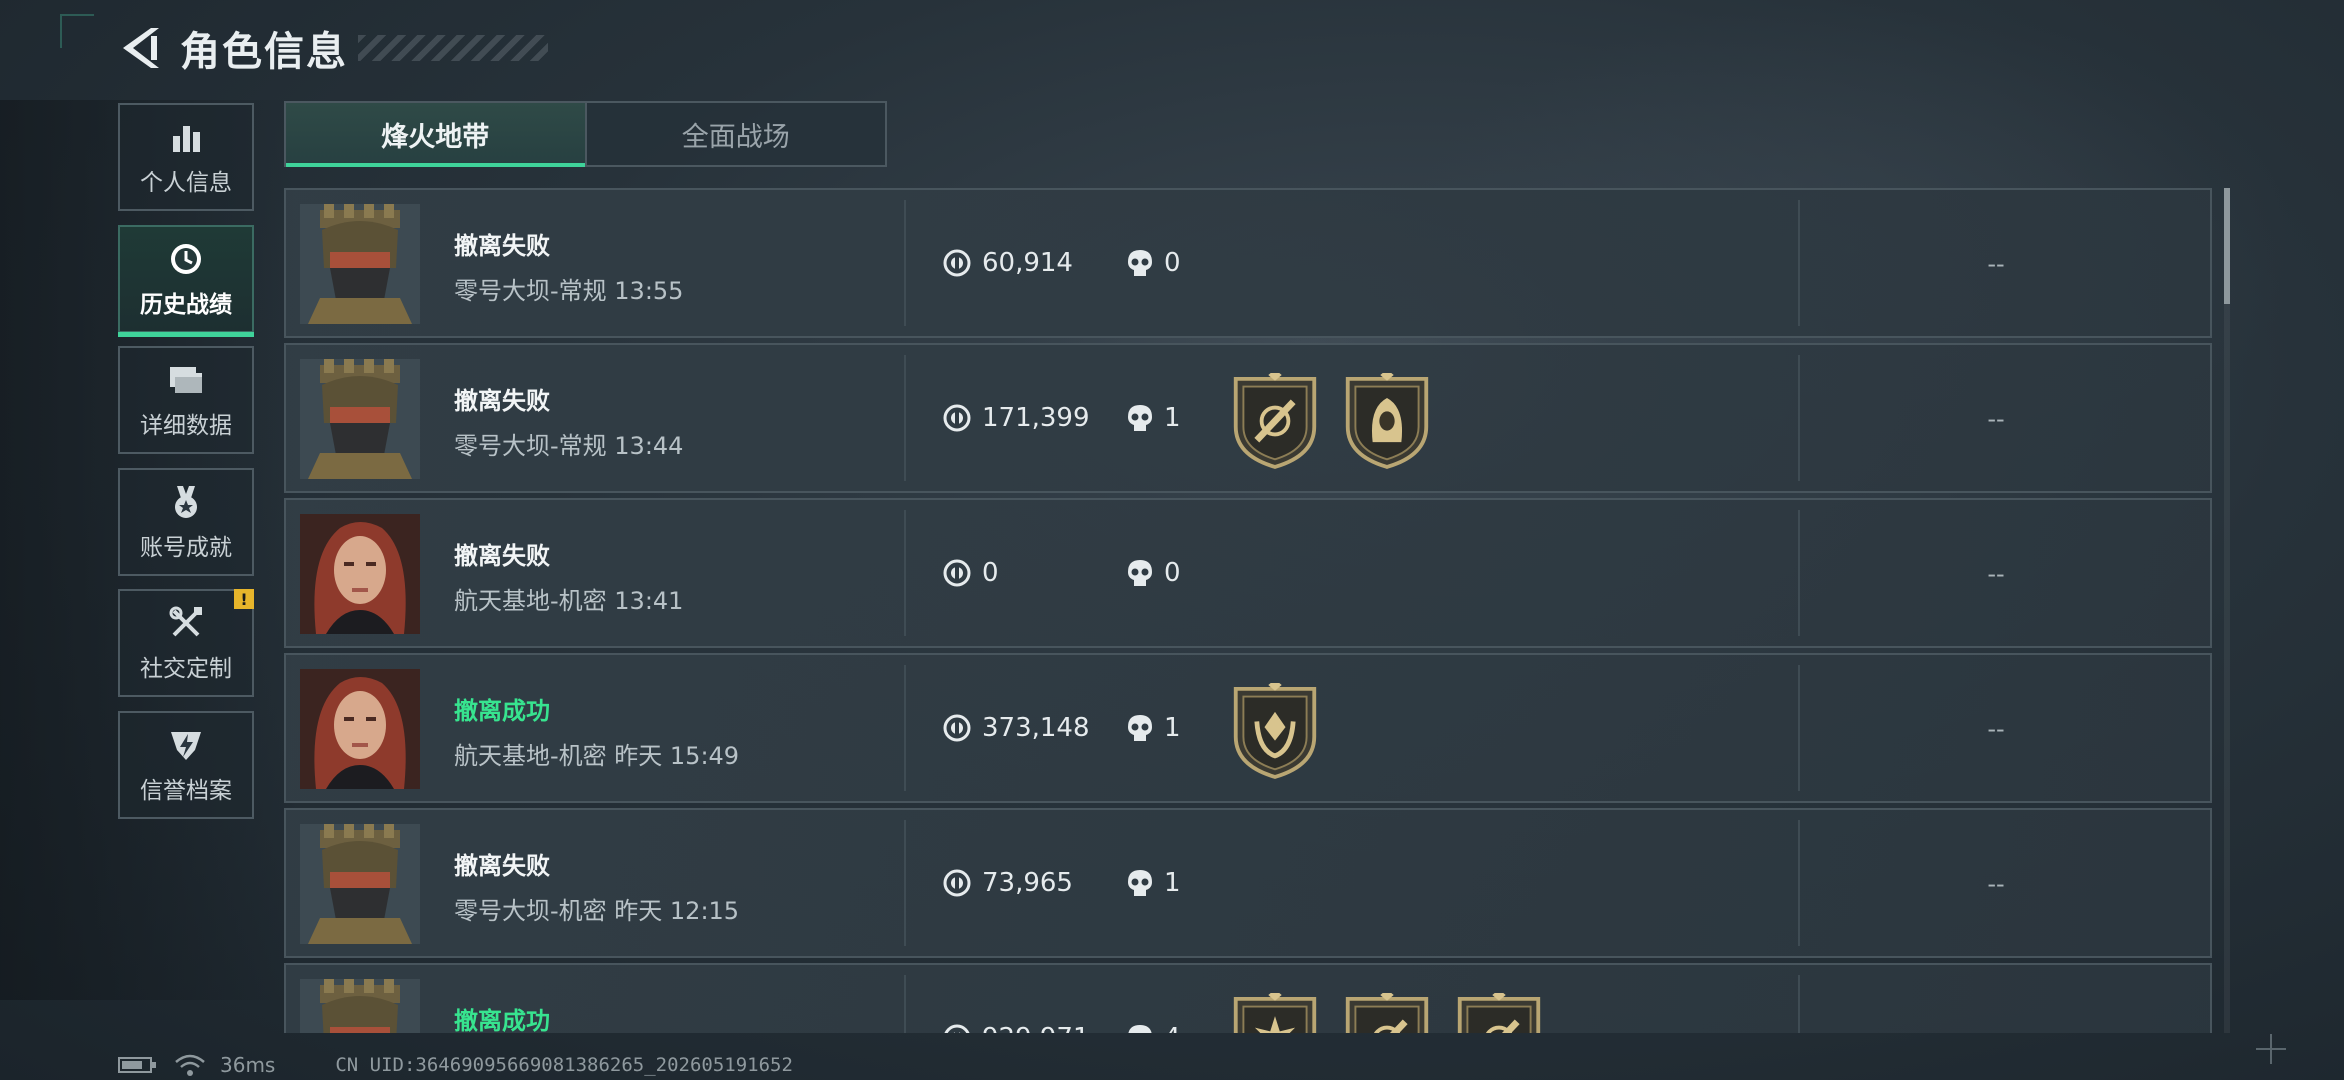 The height and width of the screenshot is (1080, 2344). What do you see at coordinates (186, 259) in the screenshot?
I see `clock-icon` at bounding box center [186, 259].